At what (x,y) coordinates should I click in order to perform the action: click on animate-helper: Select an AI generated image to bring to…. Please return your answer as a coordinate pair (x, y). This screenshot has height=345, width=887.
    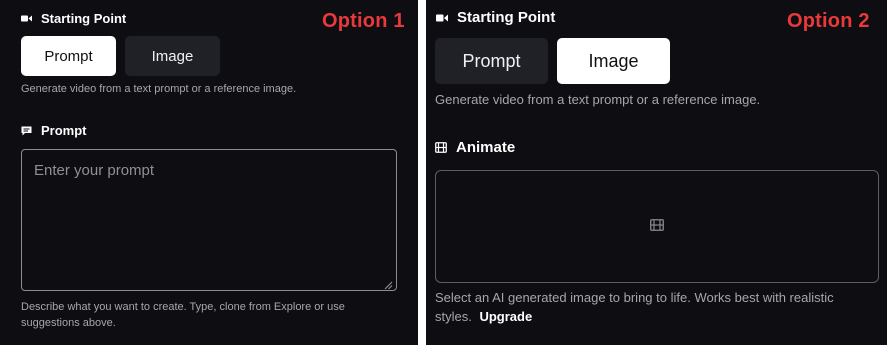
    Looking at the image, I should click on (645, 308).